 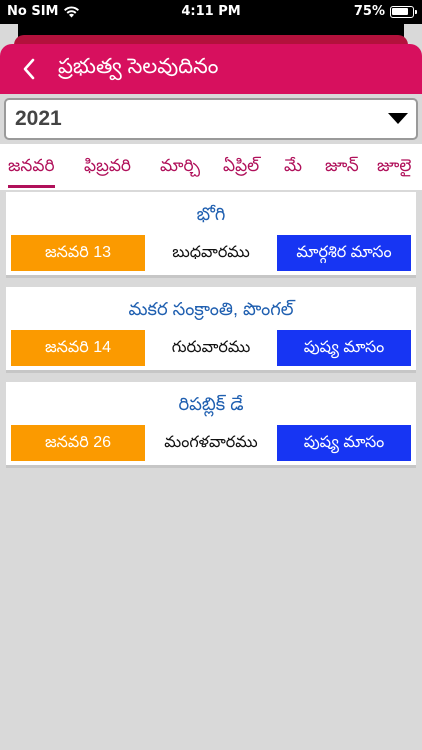 What do you see at coordinates (369, 11) in the screenshot?
I see `battery-percent: 75%` at bounding box center [369, 11].